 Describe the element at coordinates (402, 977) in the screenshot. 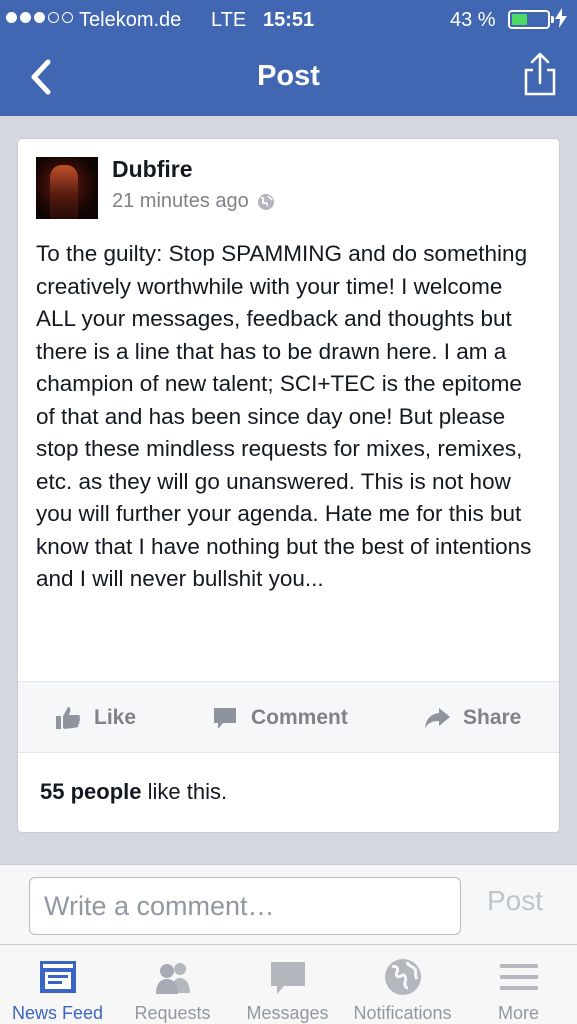

I see `notifications-icon` at that location.